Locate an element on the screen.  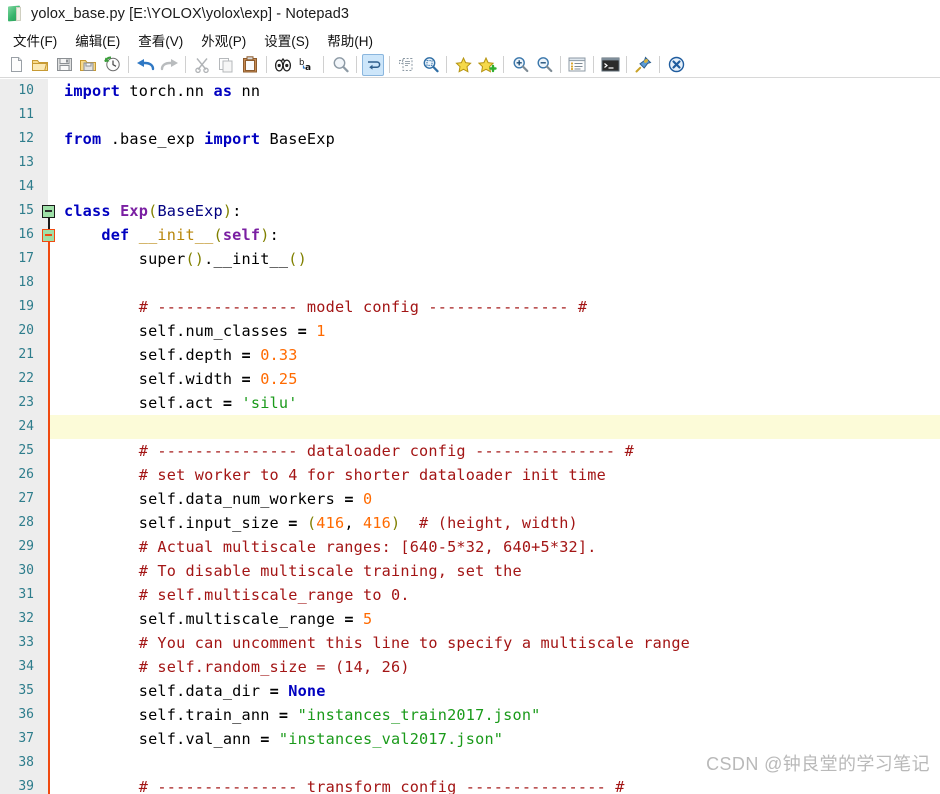
toolbar-replace-icon: ba is located at coordinates (307, 65).